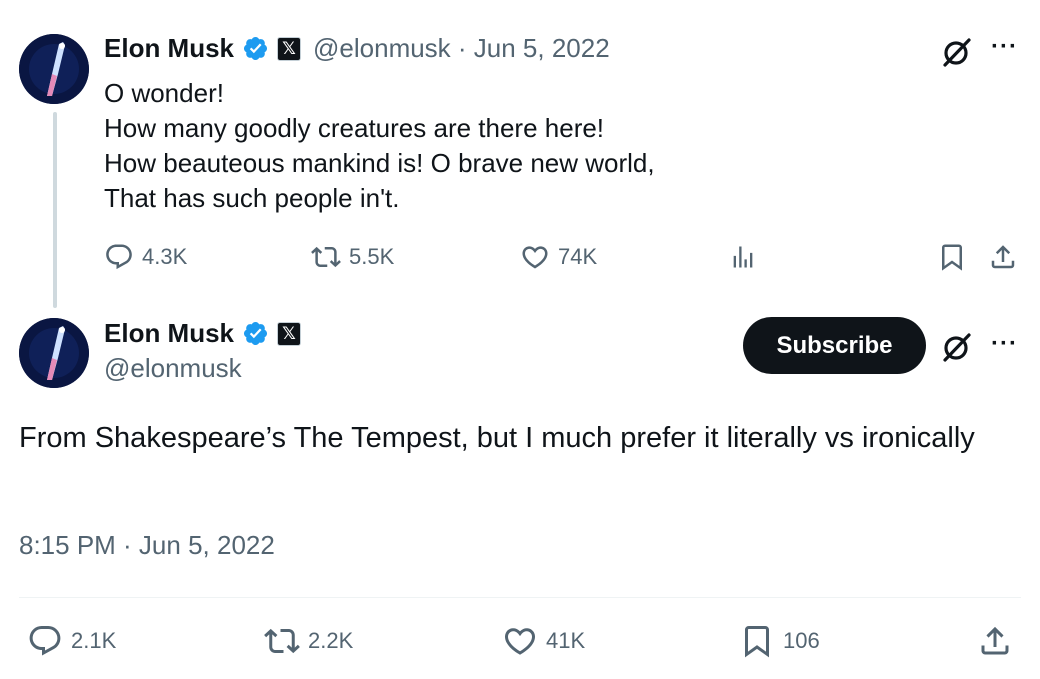 Image resolution: width=1040 pixels, height=679 pixels. I want to click on reply-button: 2.1K, so click(71, 641).